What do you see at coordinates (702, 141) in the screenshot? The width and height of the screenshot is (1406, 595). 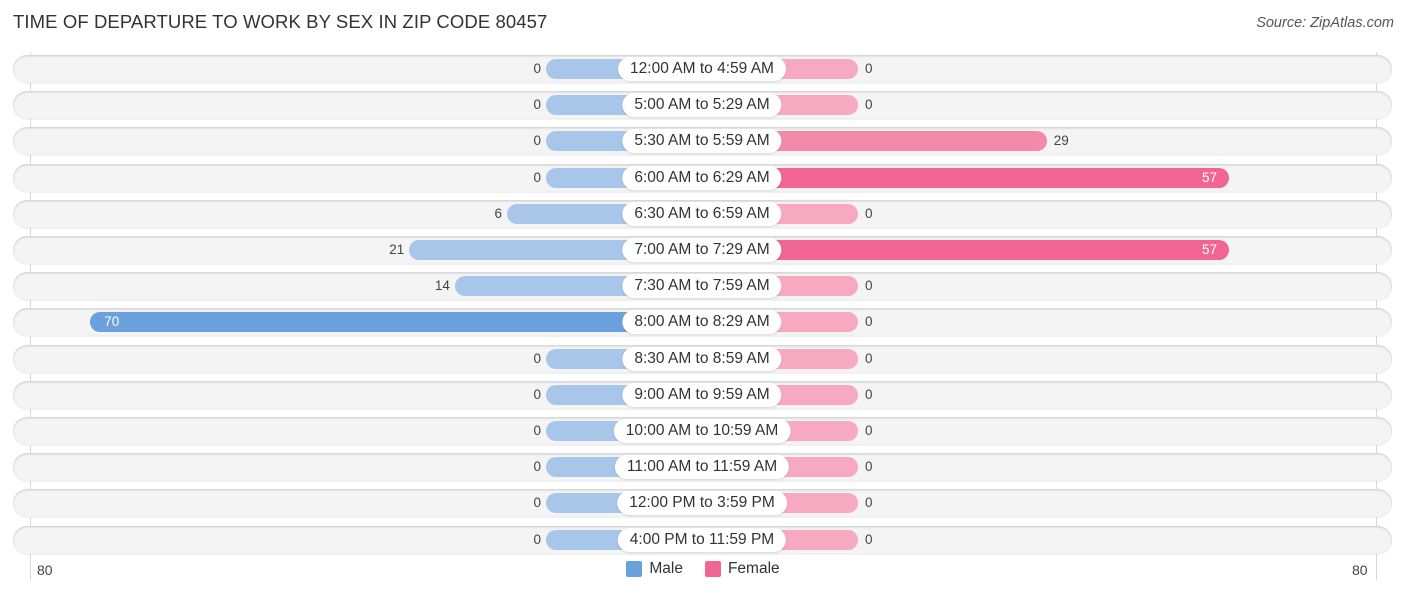 I see `category-label: 5:30 AM to 5:59 AM` at bounding box center [702, 141].